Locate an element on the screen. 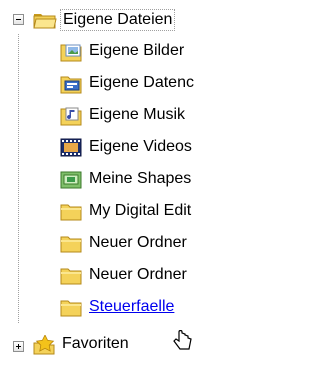 The height and width of the screenshot is (378, 320). my-data-sources-icon is located at coordinates (71, 85).